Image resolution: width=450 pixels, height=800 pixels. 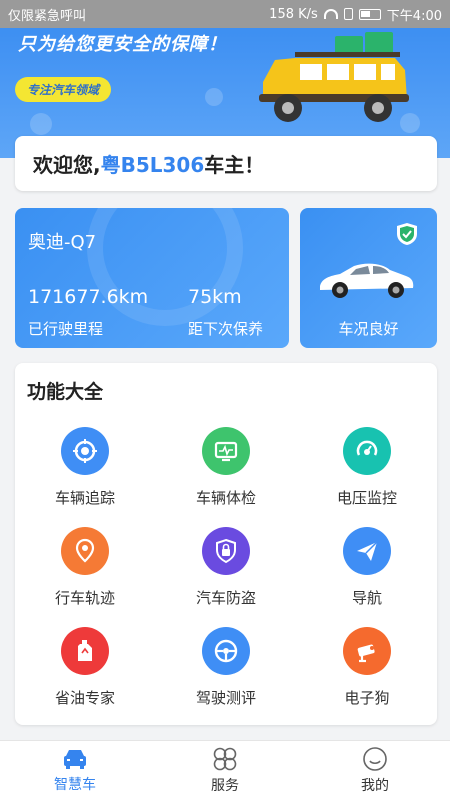 What do you see at coordinates (84, 598) in the screenshot?
I see `feature-label: 行车轨迹` at bounding box center [84, 598].